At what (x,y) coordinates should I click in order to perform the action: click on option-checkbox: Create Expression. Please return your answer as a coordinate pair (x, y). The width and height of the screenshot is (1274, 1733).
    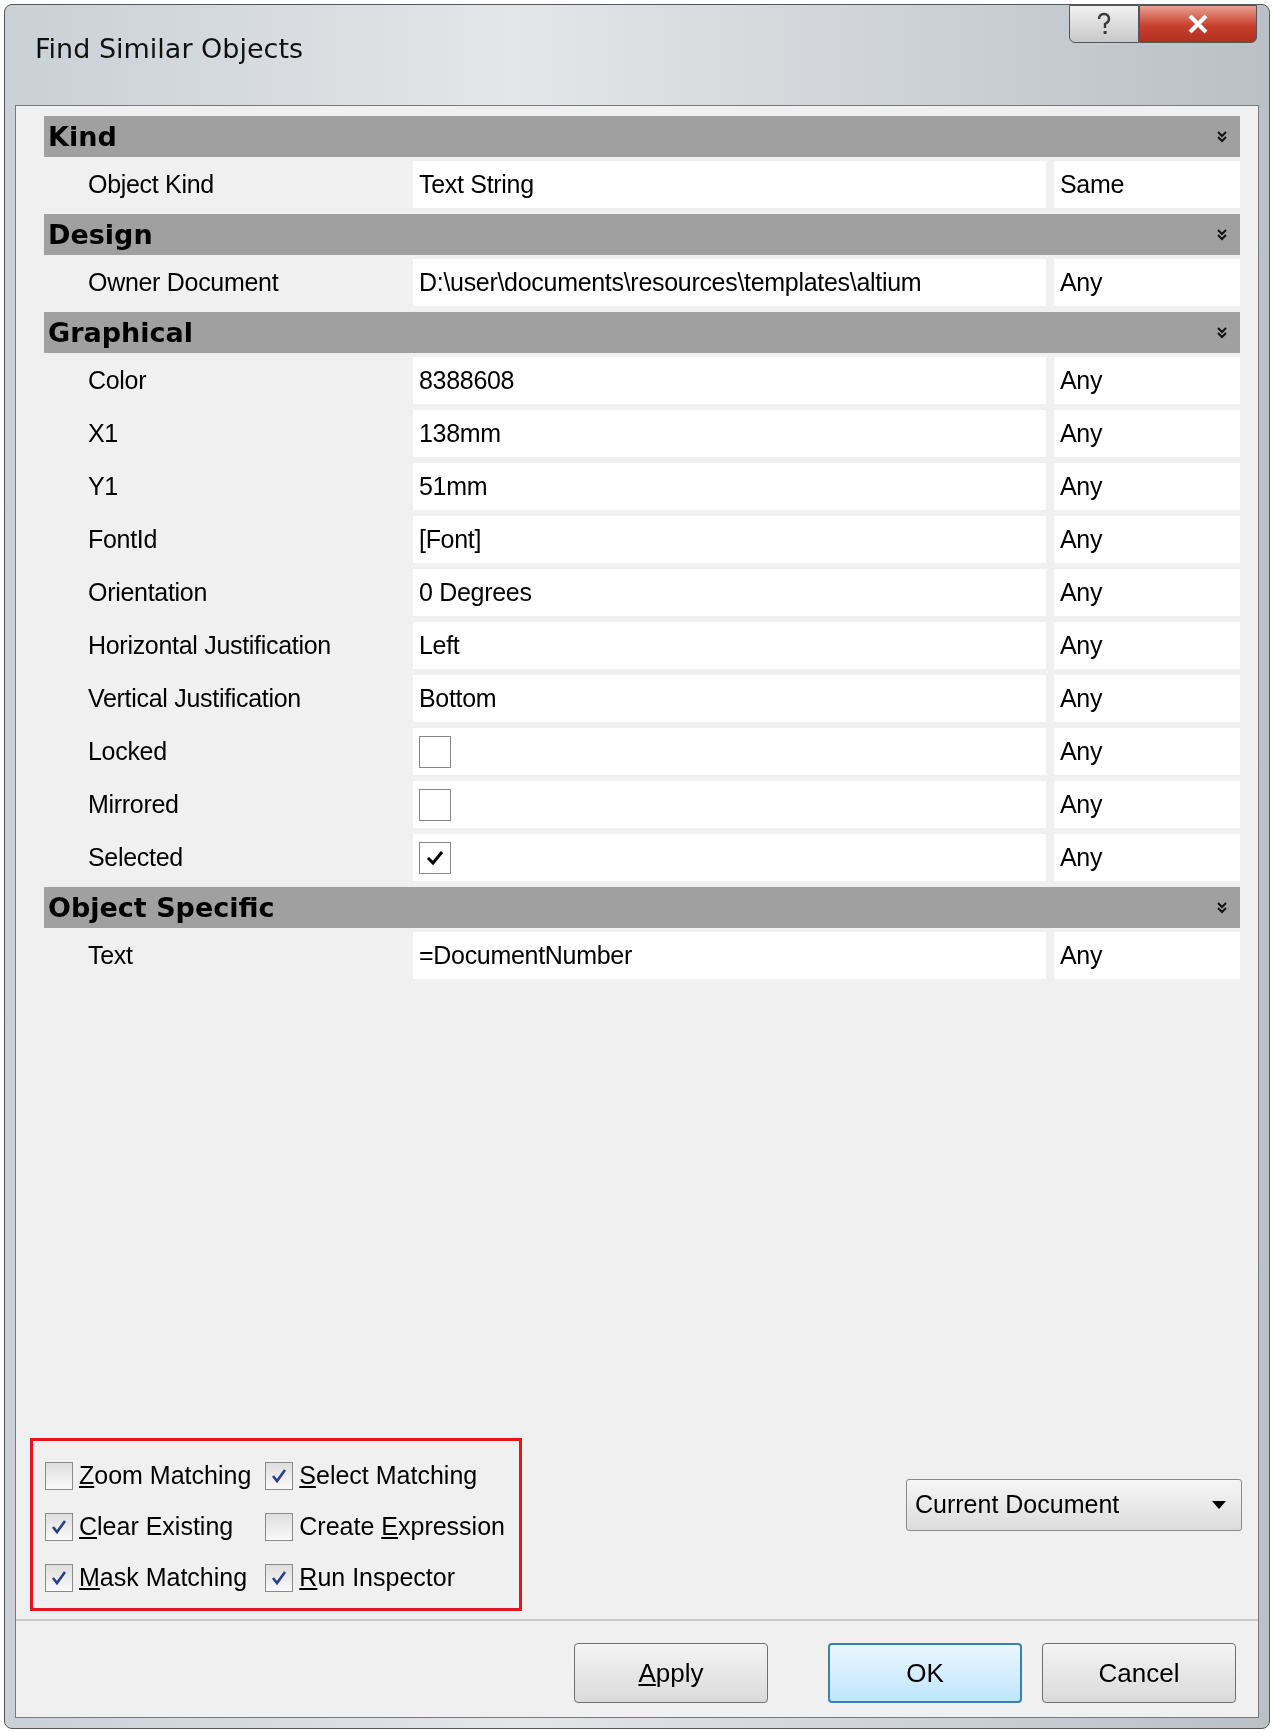
    Looking at the image, I should click on (385, 1526).